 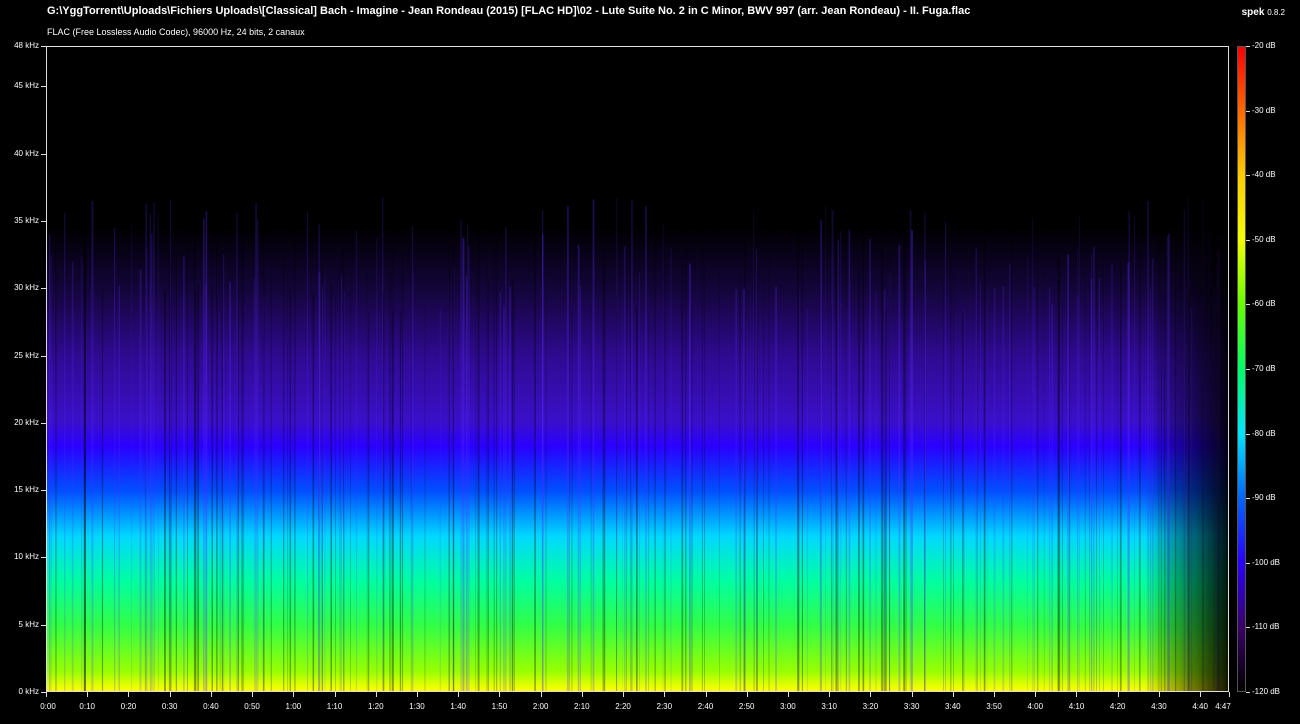 What do you see at coordinates (705, 706) in the screenshot?
I see `time-tick-label: 2:40` at bounding box center [705, 706].